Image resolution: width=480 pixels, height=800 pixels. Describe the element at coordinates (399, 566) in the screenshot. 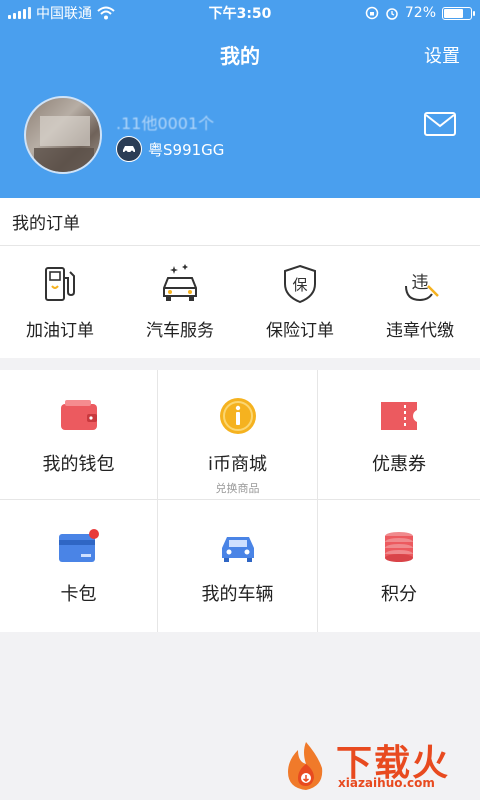

I see `points-cell: 积分` at that location.